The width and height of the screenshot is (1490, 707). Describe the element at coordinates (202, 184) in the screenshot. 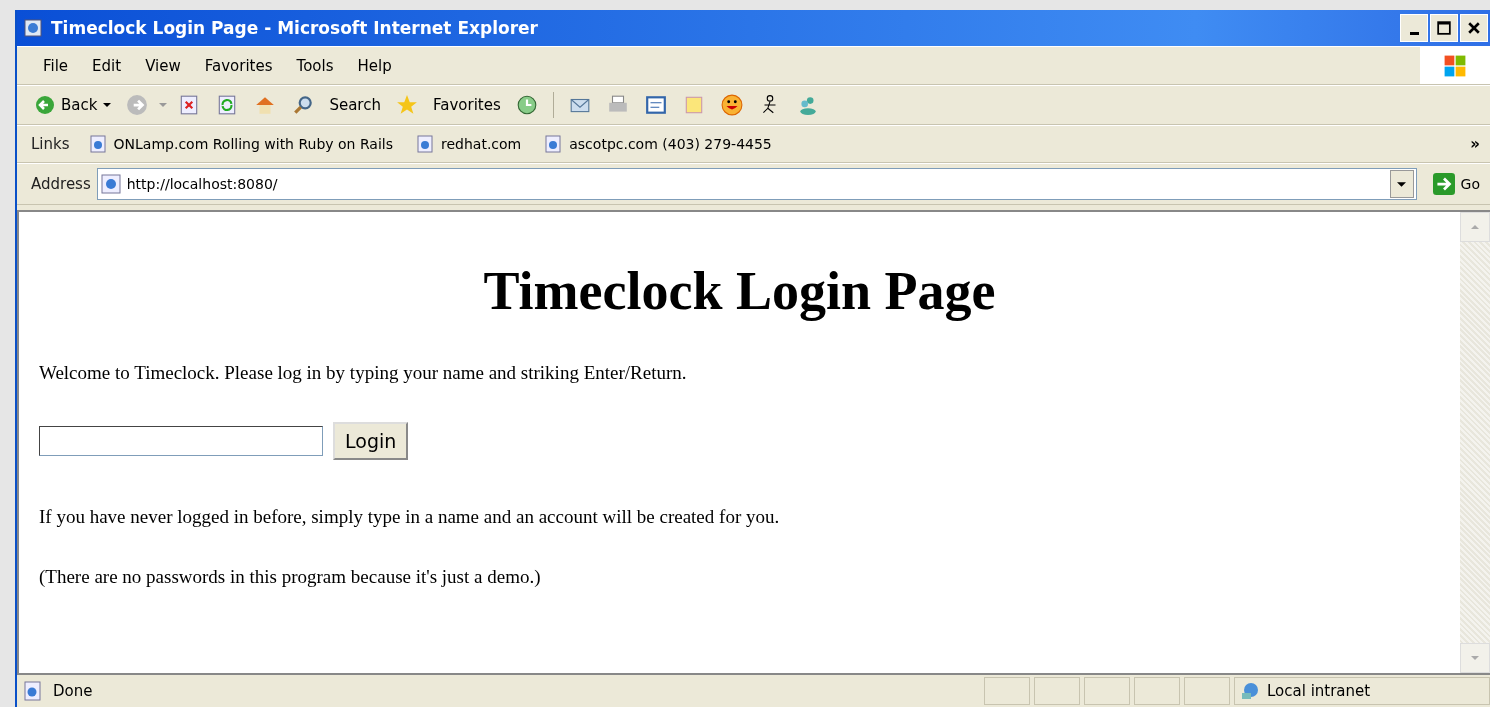

I see `url-text: http://localhost:8080/` at that location.